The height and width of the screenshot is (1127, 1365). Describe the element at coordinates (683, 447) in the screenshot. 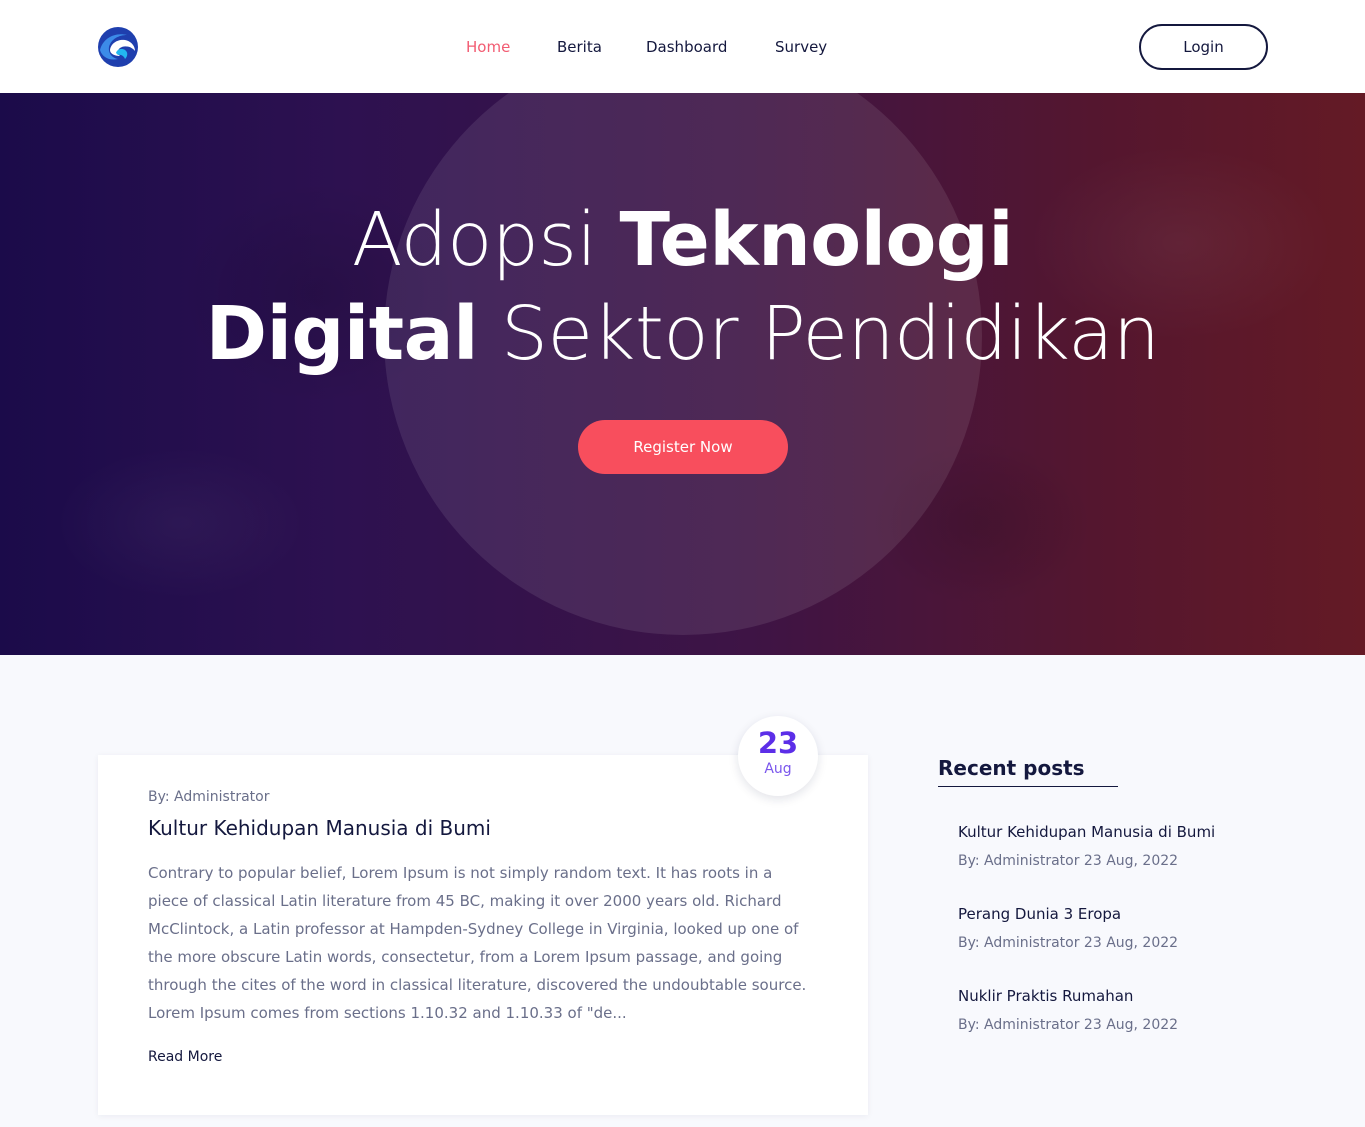

I see `register-now-button: Register Now` at that location.